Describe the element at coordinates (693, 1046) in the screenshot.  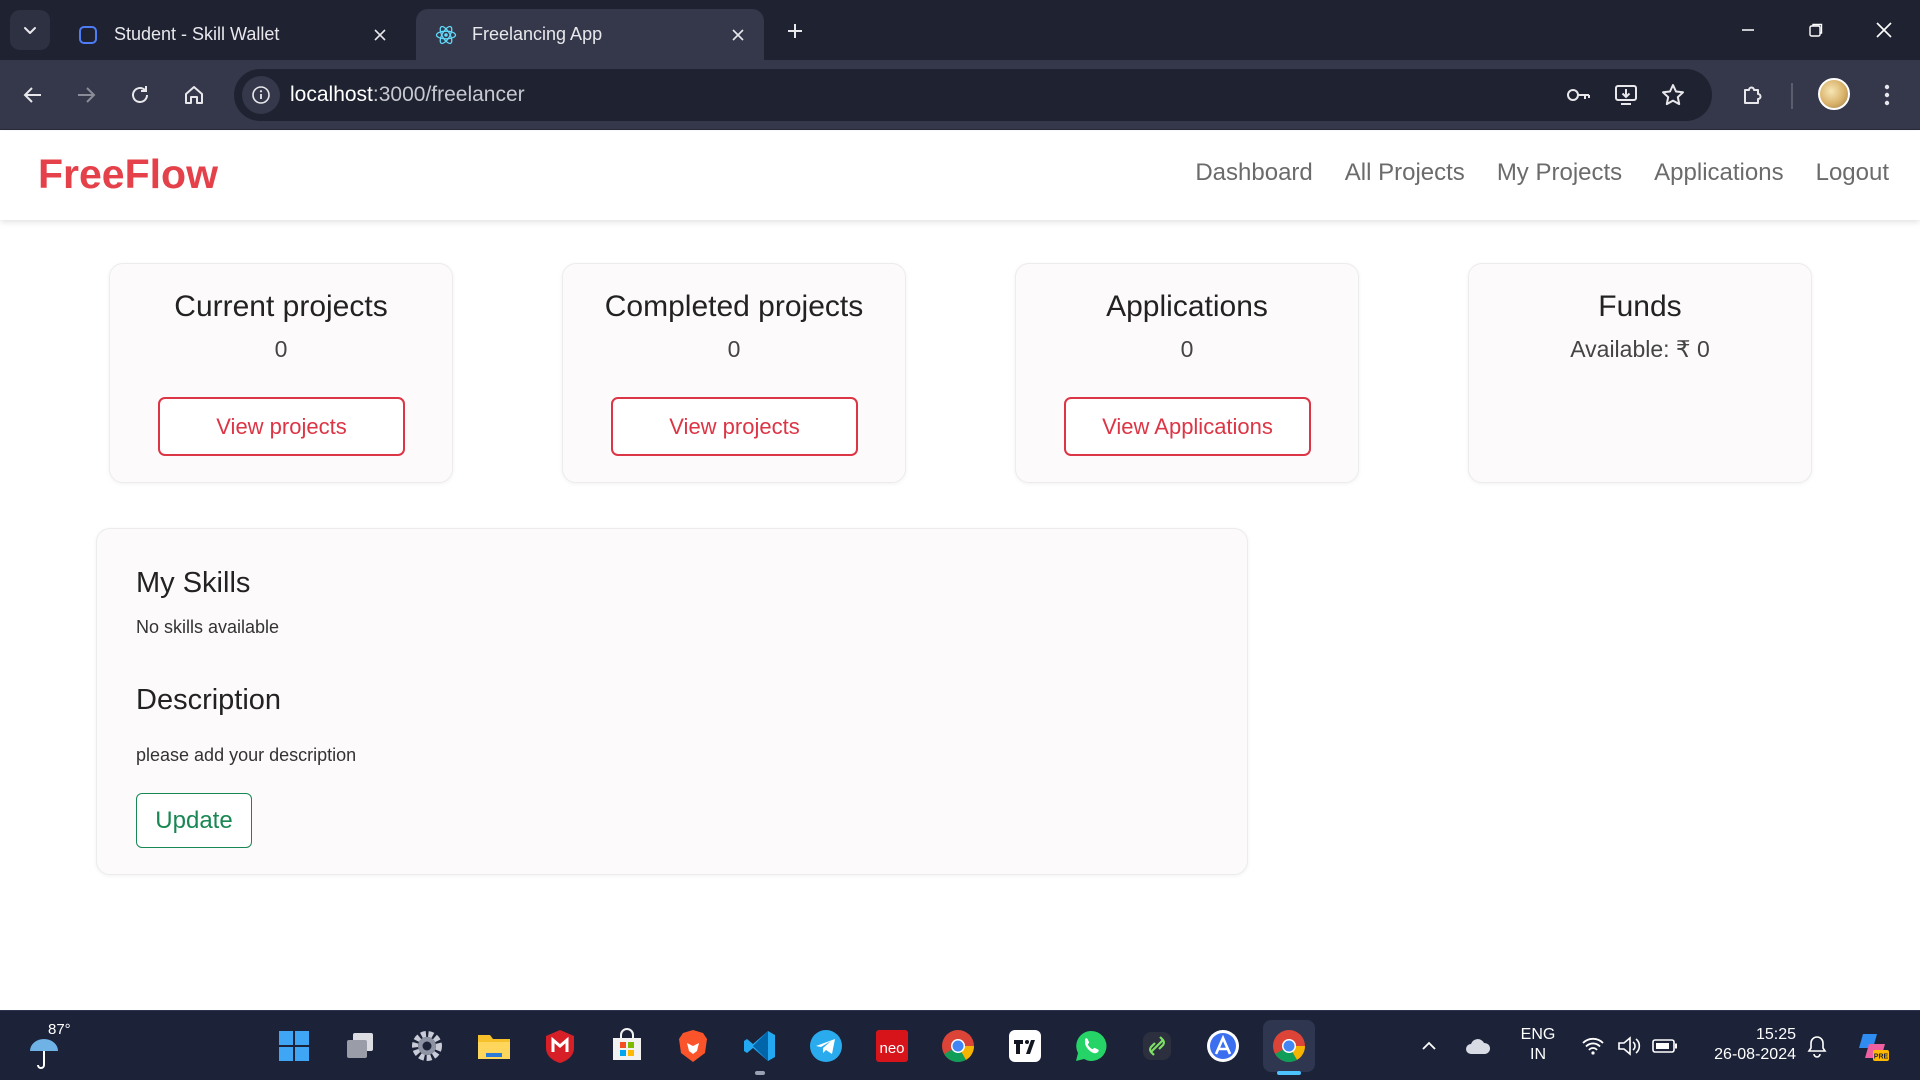
I see `brave-browser-icon` at that location.